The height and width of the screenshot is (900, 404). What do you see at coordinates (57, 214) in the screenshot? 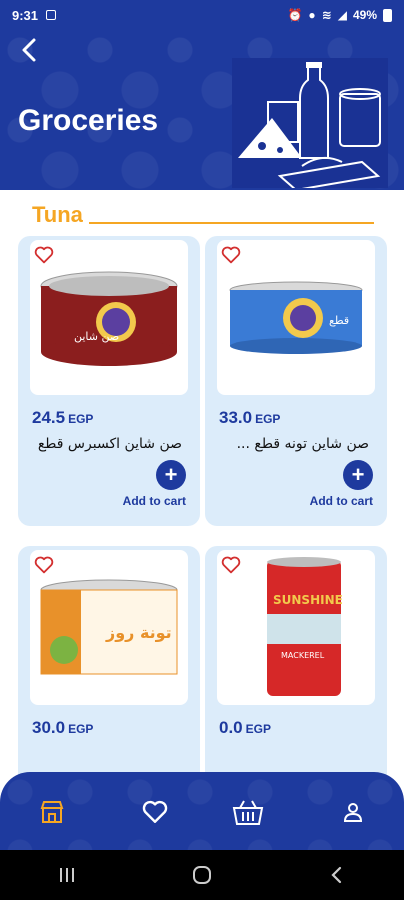
I see `section-title: Tuna` at bounding box center [57, 214].